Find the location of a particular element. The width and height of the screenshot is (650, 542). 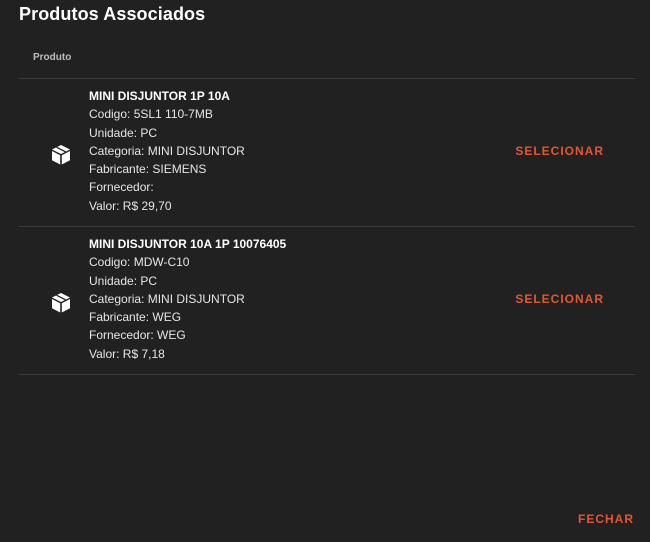

product-supplier: Fornecedor: is located at coordinates (121, 187).